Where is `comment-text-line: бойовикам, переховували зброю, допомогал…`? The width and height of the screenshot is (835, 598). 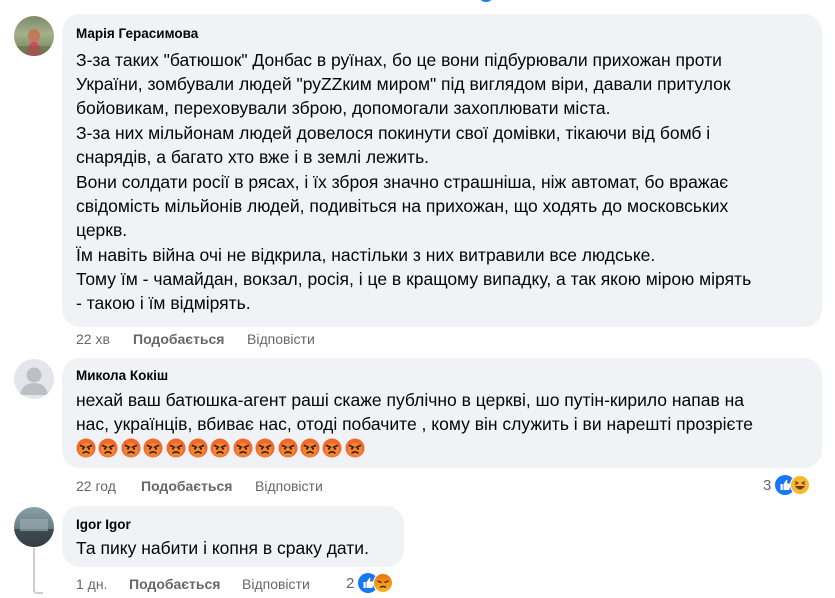 comment-text-line: бойовикам, переховували зброю, допомогал… is located at coordinates (343, 108).